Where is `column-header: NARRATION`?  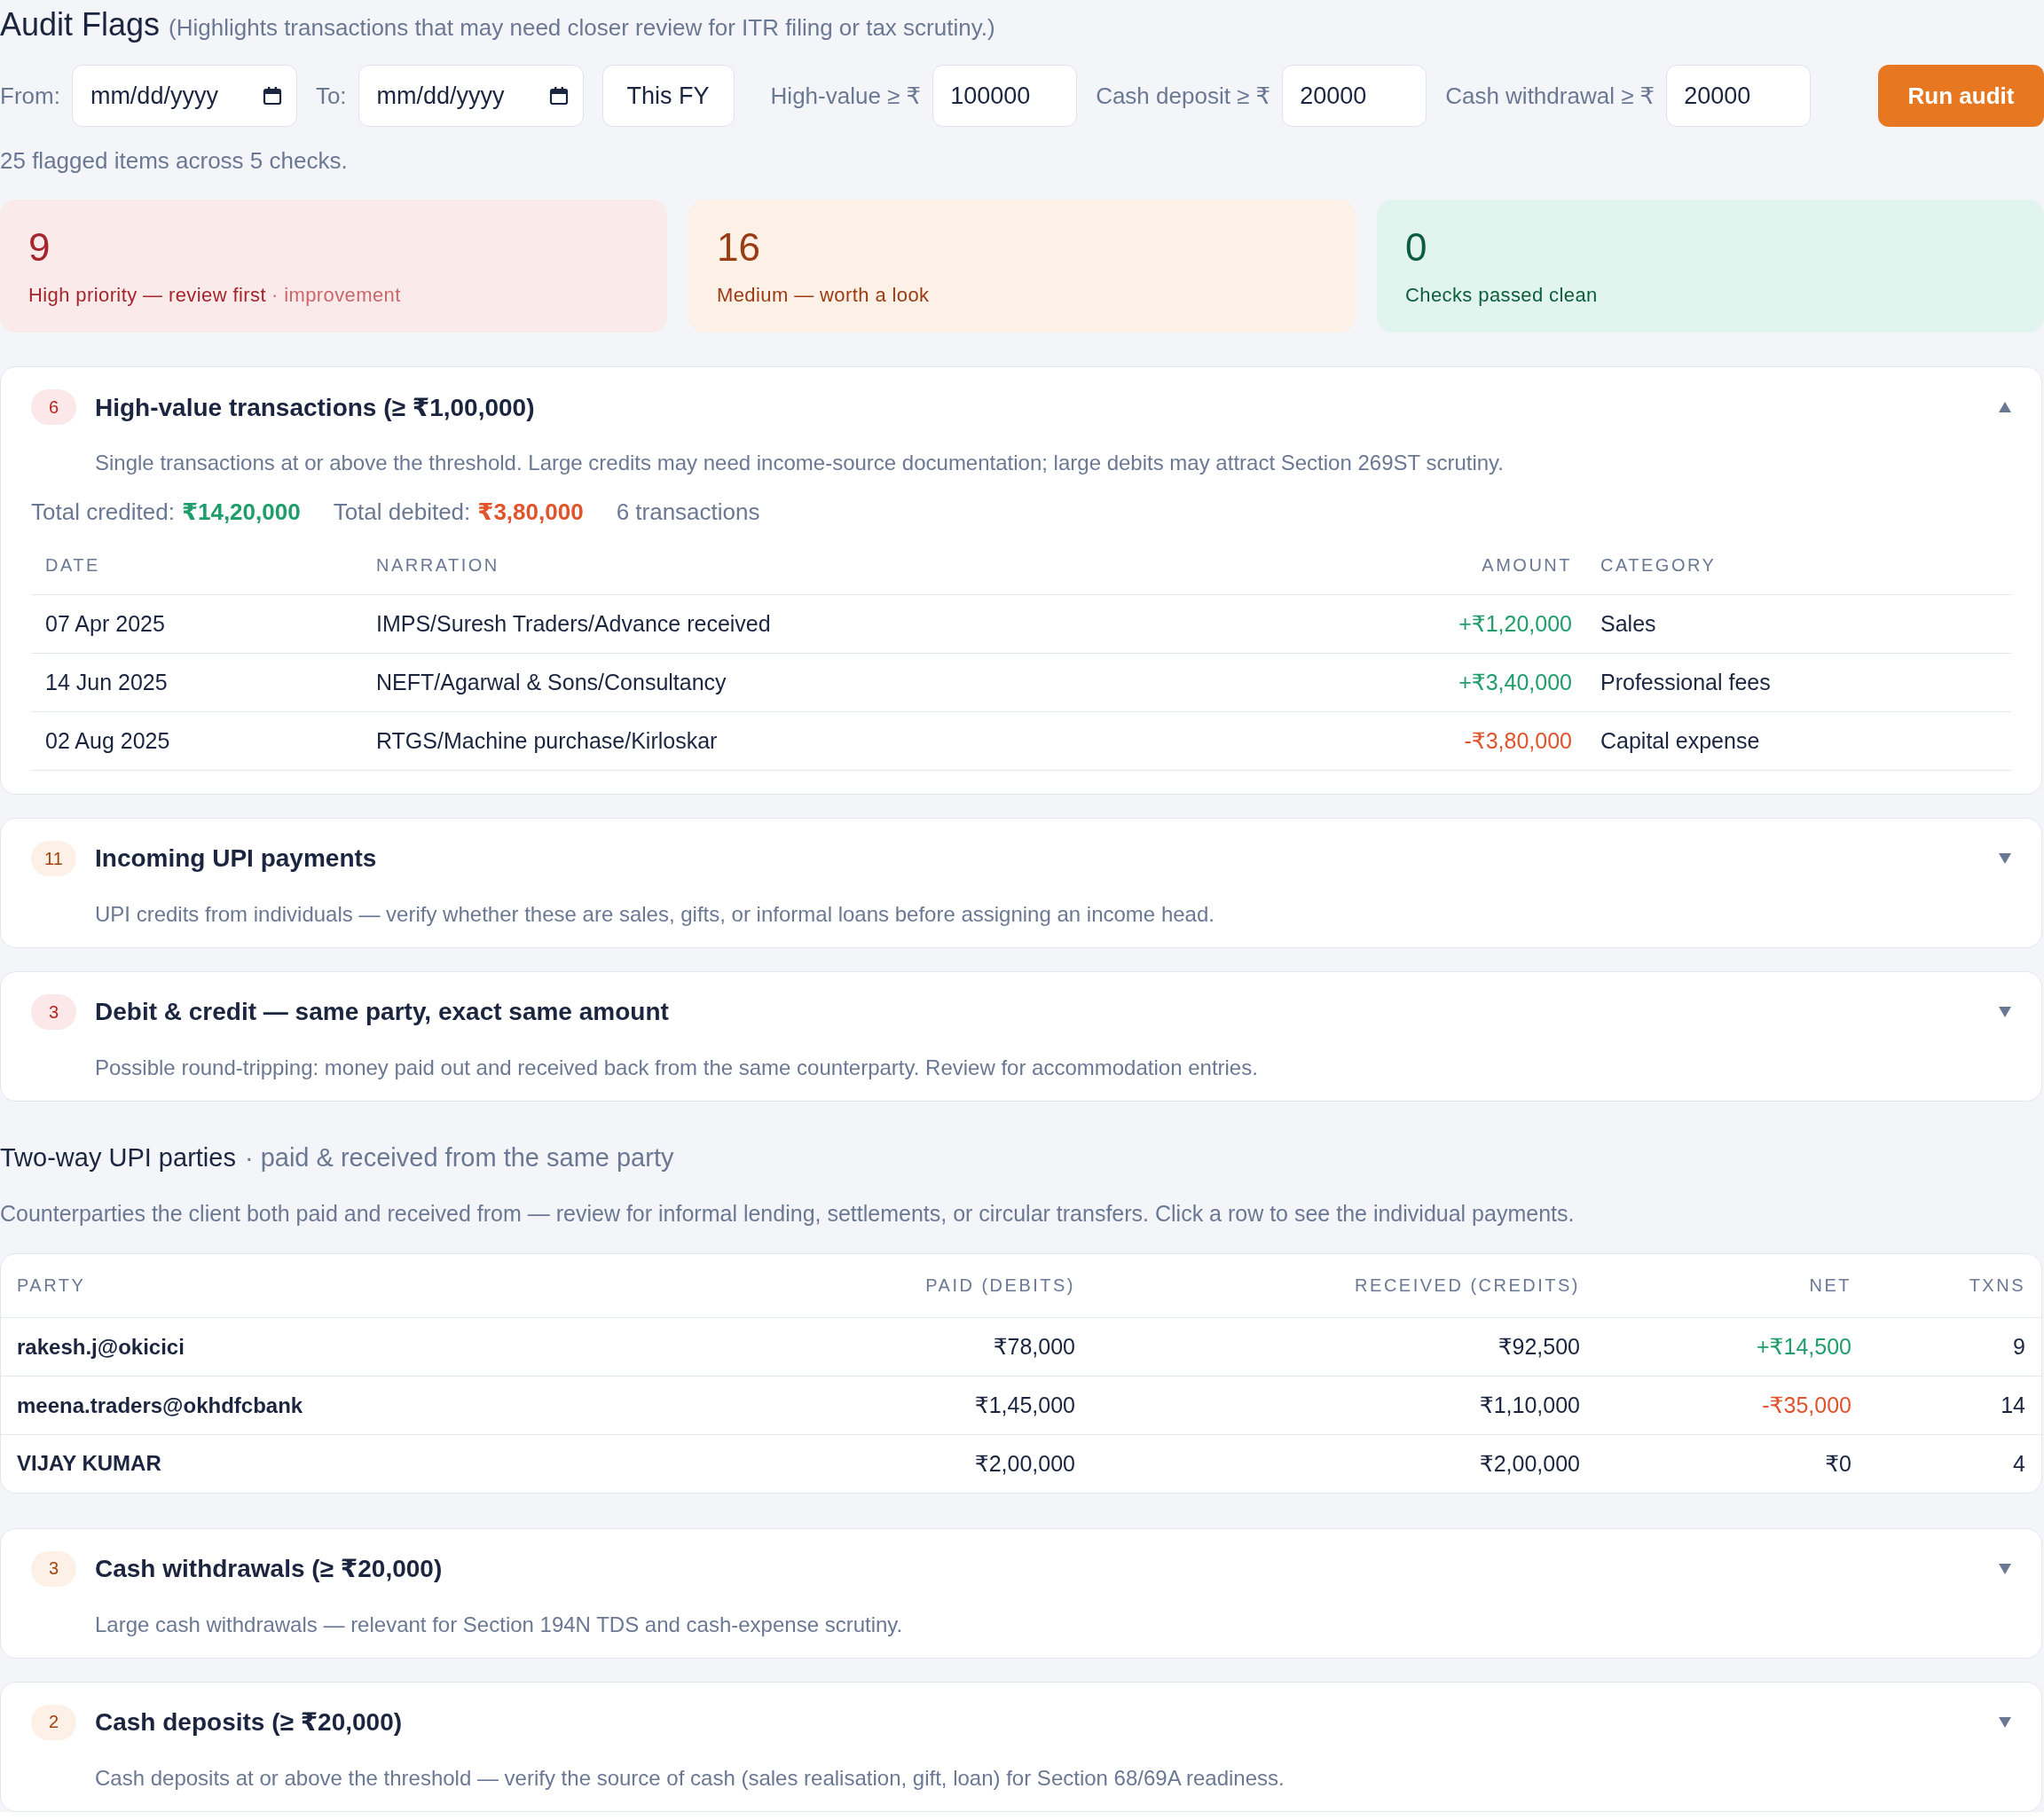
column-header: NARRATION is located at coordinates (437, 565).